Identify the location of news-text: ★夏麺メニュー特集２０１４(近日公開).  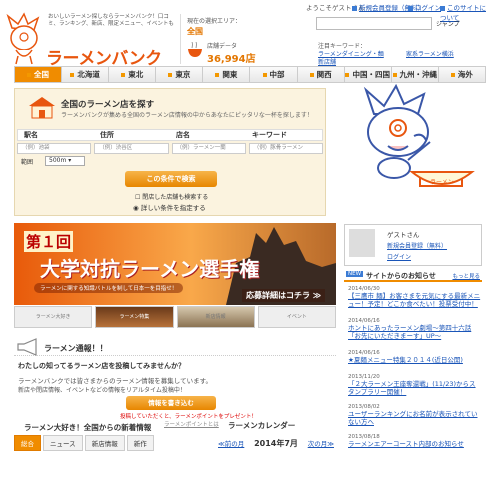
(405, 360).